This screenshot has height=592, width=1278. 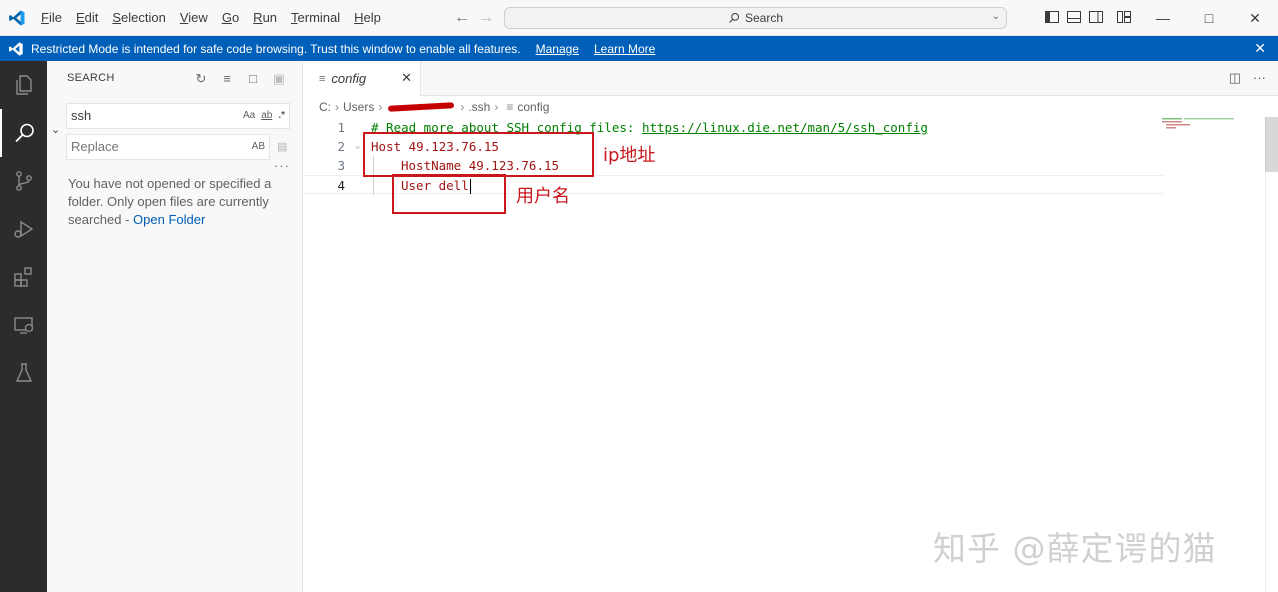 I want to click on forward-arrow-icon: →, so click(x=486, y=18).